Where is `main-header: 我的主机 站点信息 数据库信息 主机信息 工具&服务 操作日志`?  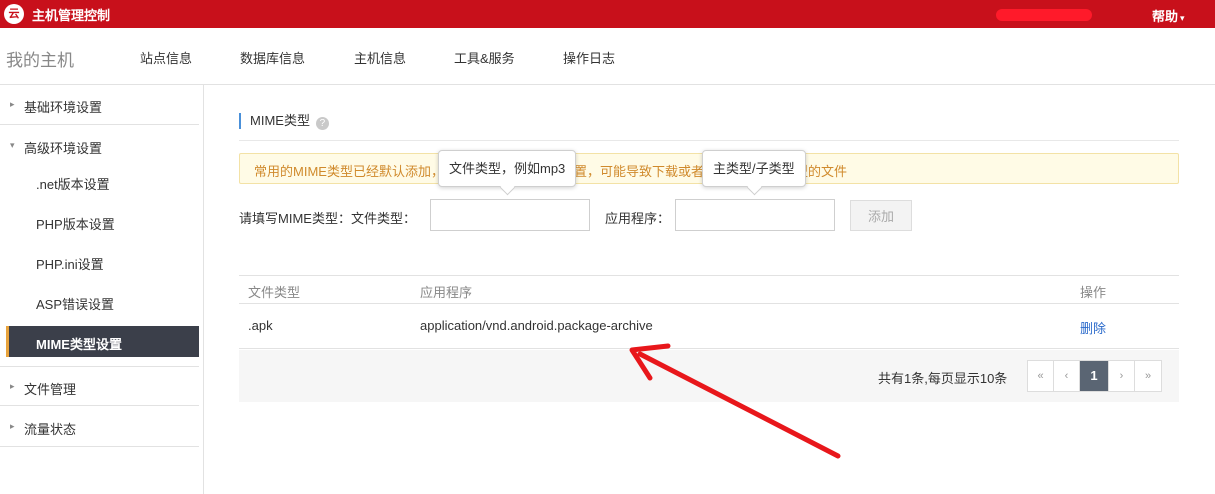
main-header: 我的主机 站点信息 数据库信息 主机信息 工具&服务 操作日志 is located at coordinates (607, 56).